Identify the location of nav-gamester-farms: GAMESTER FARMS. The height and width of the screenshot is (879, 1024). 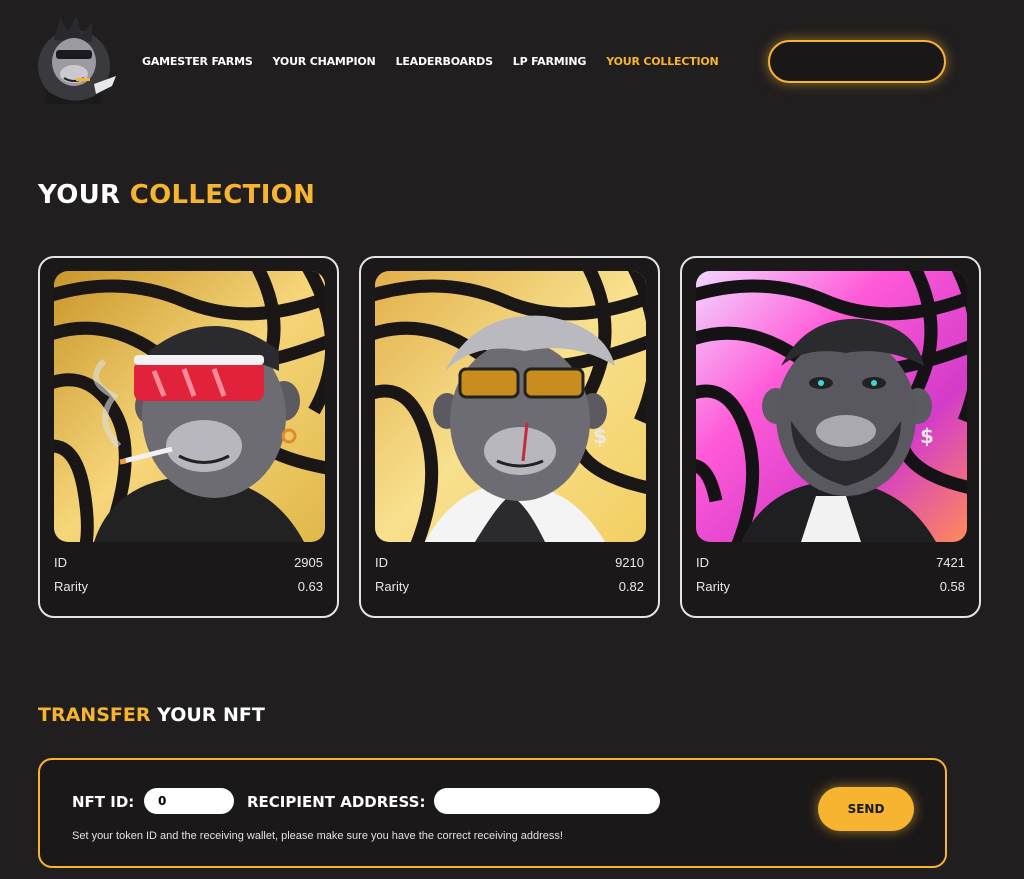
(197, 61).